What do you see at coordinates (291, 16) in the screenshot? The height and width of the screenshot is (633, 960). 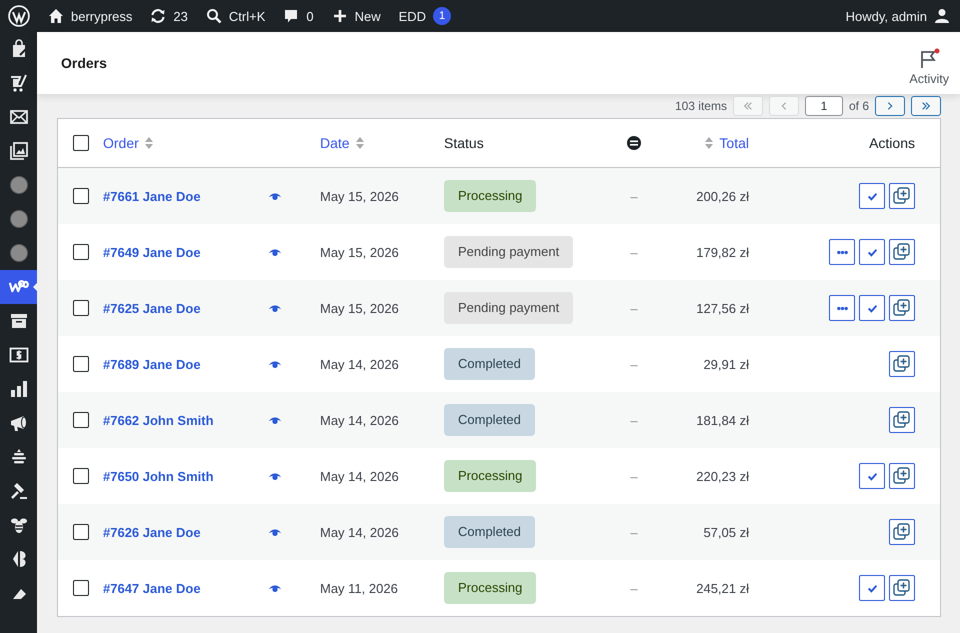 I see `speech-bubble-icon` at bounding box center [291, 16].